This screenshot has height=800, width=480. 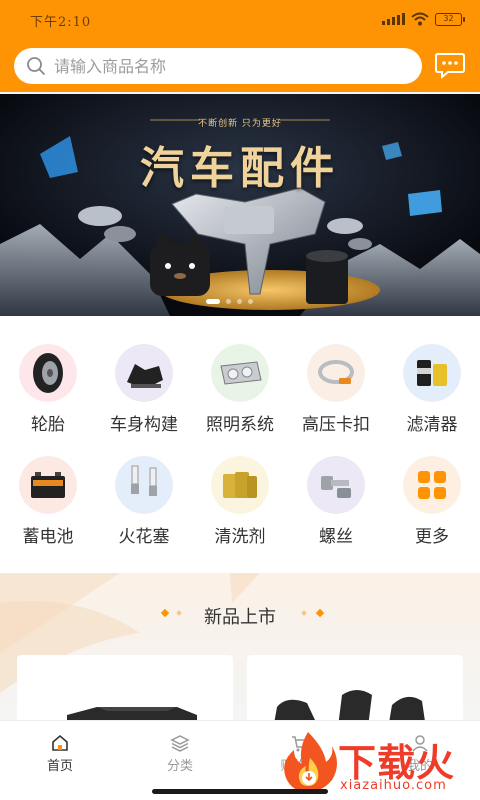 What do you see at coordinates (144, 537) in the screenshot?
I see `category-label: 火花塞` at bounding box center [144, 537].